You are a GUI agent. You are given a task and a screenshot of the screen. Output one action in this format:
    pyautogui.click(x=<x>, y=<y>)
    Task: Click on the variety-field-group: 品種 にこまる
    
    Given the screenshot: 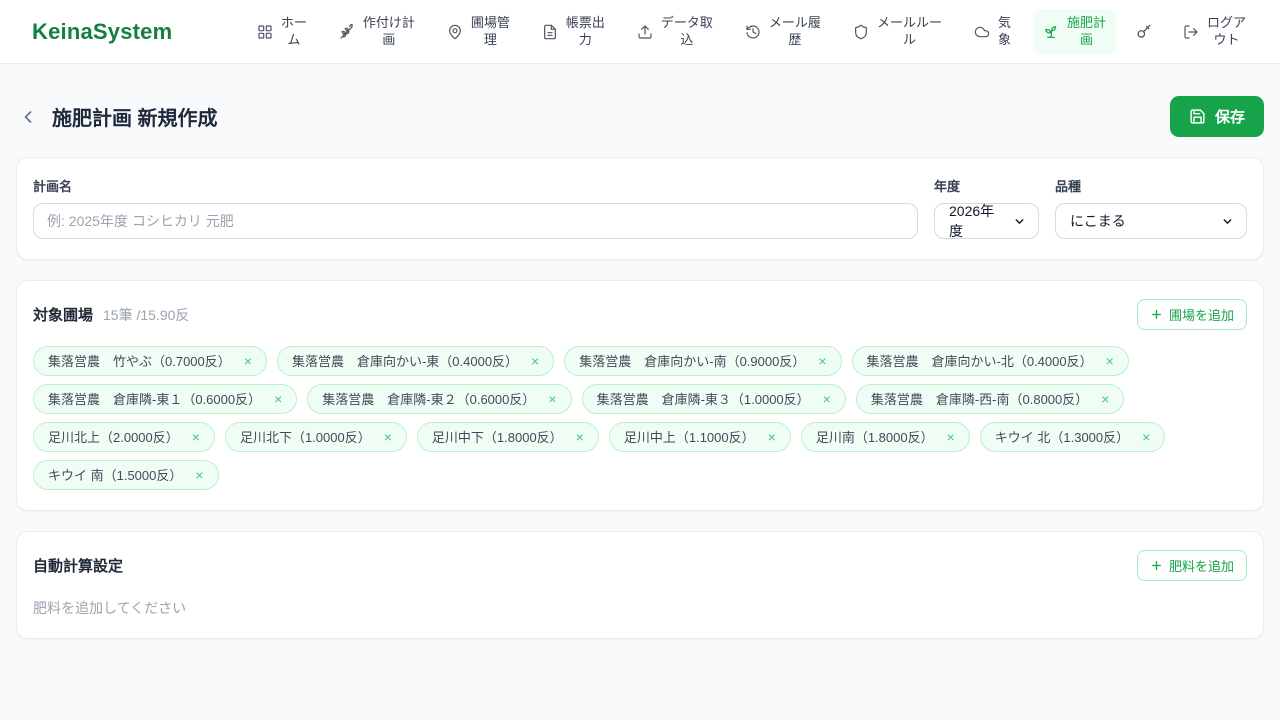 What is the action you would take?
    pyautogui.click(x=1151, y=207)
    